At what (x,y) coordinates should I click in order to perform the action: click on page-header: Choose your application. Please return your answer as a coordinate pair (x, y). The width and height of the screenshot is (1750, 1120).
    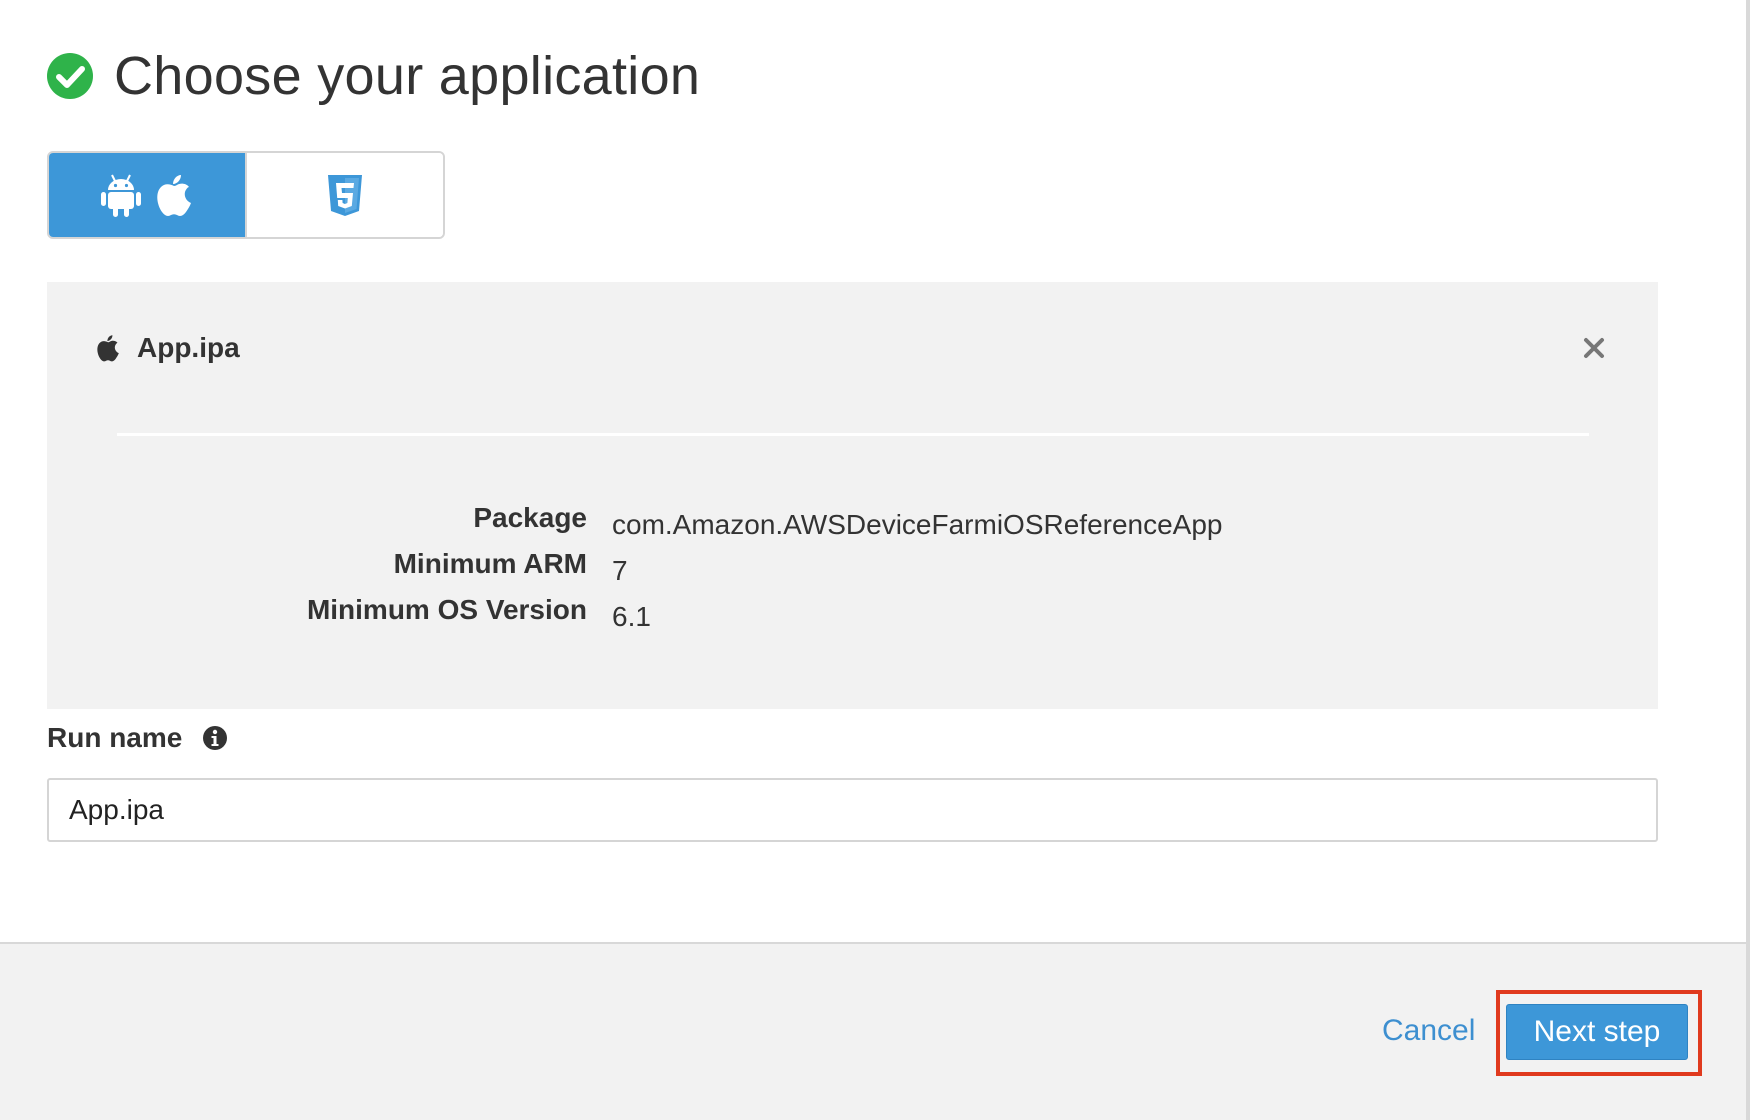
    Looking at the image, I should click on (373, 76).